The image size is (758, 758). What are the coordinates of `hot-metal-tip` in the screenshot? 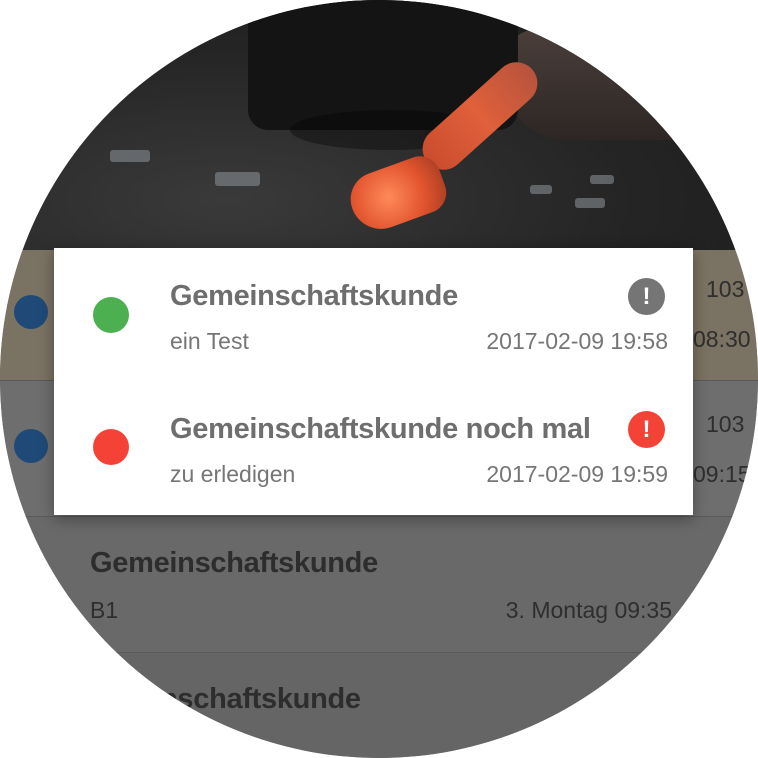 It's located at (397, 194).